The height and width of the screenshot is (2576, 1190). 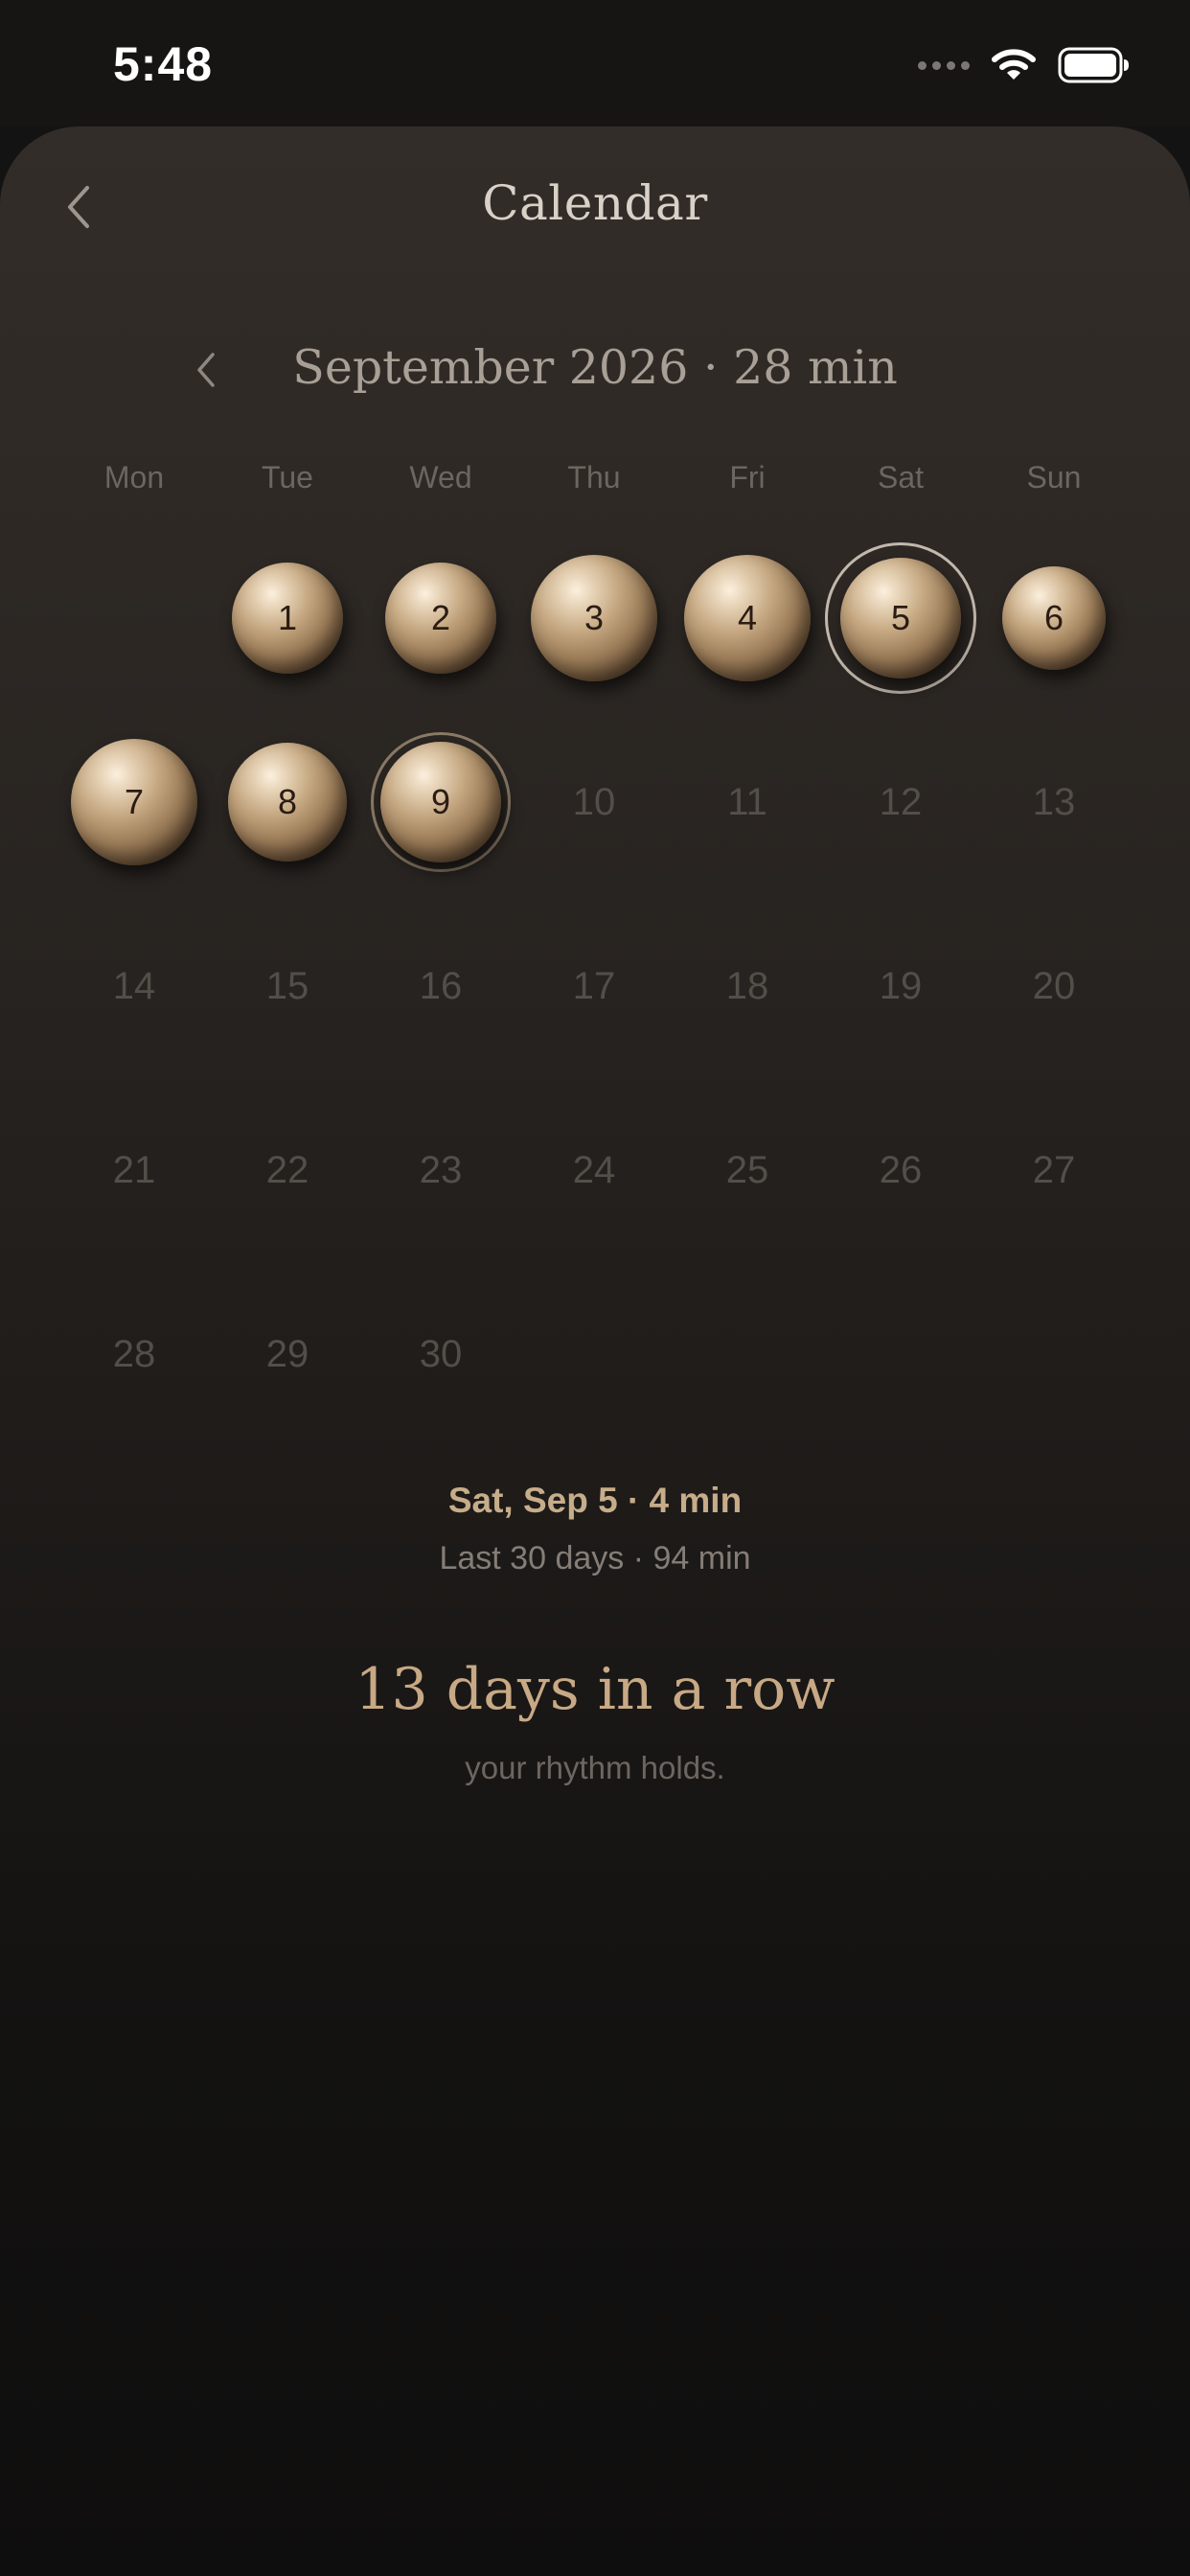 I want to click on last-30-days-summary: Last 30 days · 94 min, so click(x=595, y=1558).